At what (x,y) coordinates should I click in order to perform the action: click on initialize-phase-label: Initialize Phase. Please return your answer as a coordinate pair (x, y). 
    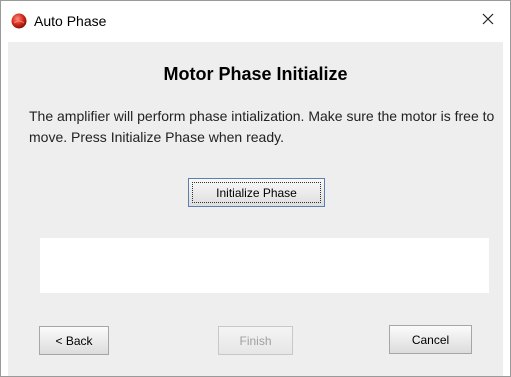
    Looking at the image, I should click on (256, 192).